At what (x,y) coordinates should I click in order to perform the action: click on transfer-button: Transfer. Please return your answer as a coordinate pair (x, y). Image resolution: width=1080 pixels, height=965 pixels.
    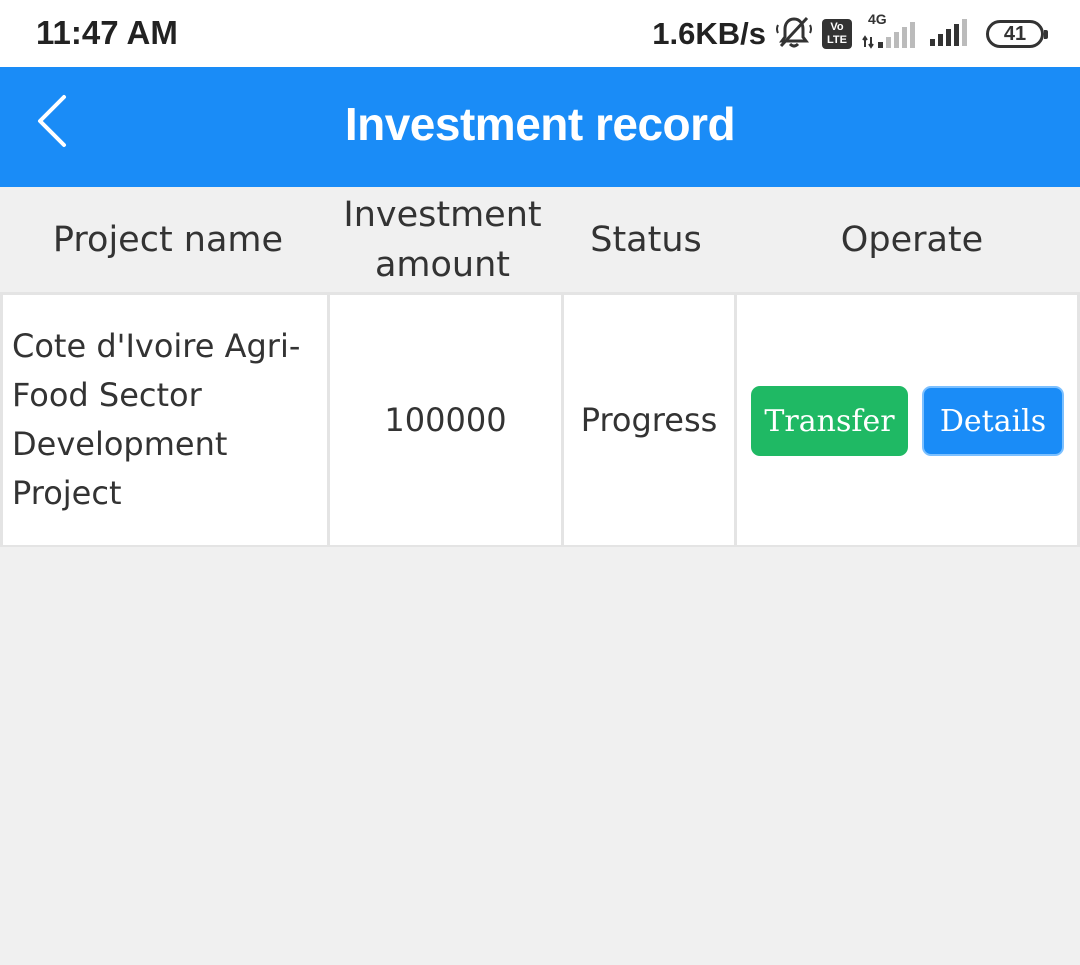
    Looking at the image, I should click on (829, 421).